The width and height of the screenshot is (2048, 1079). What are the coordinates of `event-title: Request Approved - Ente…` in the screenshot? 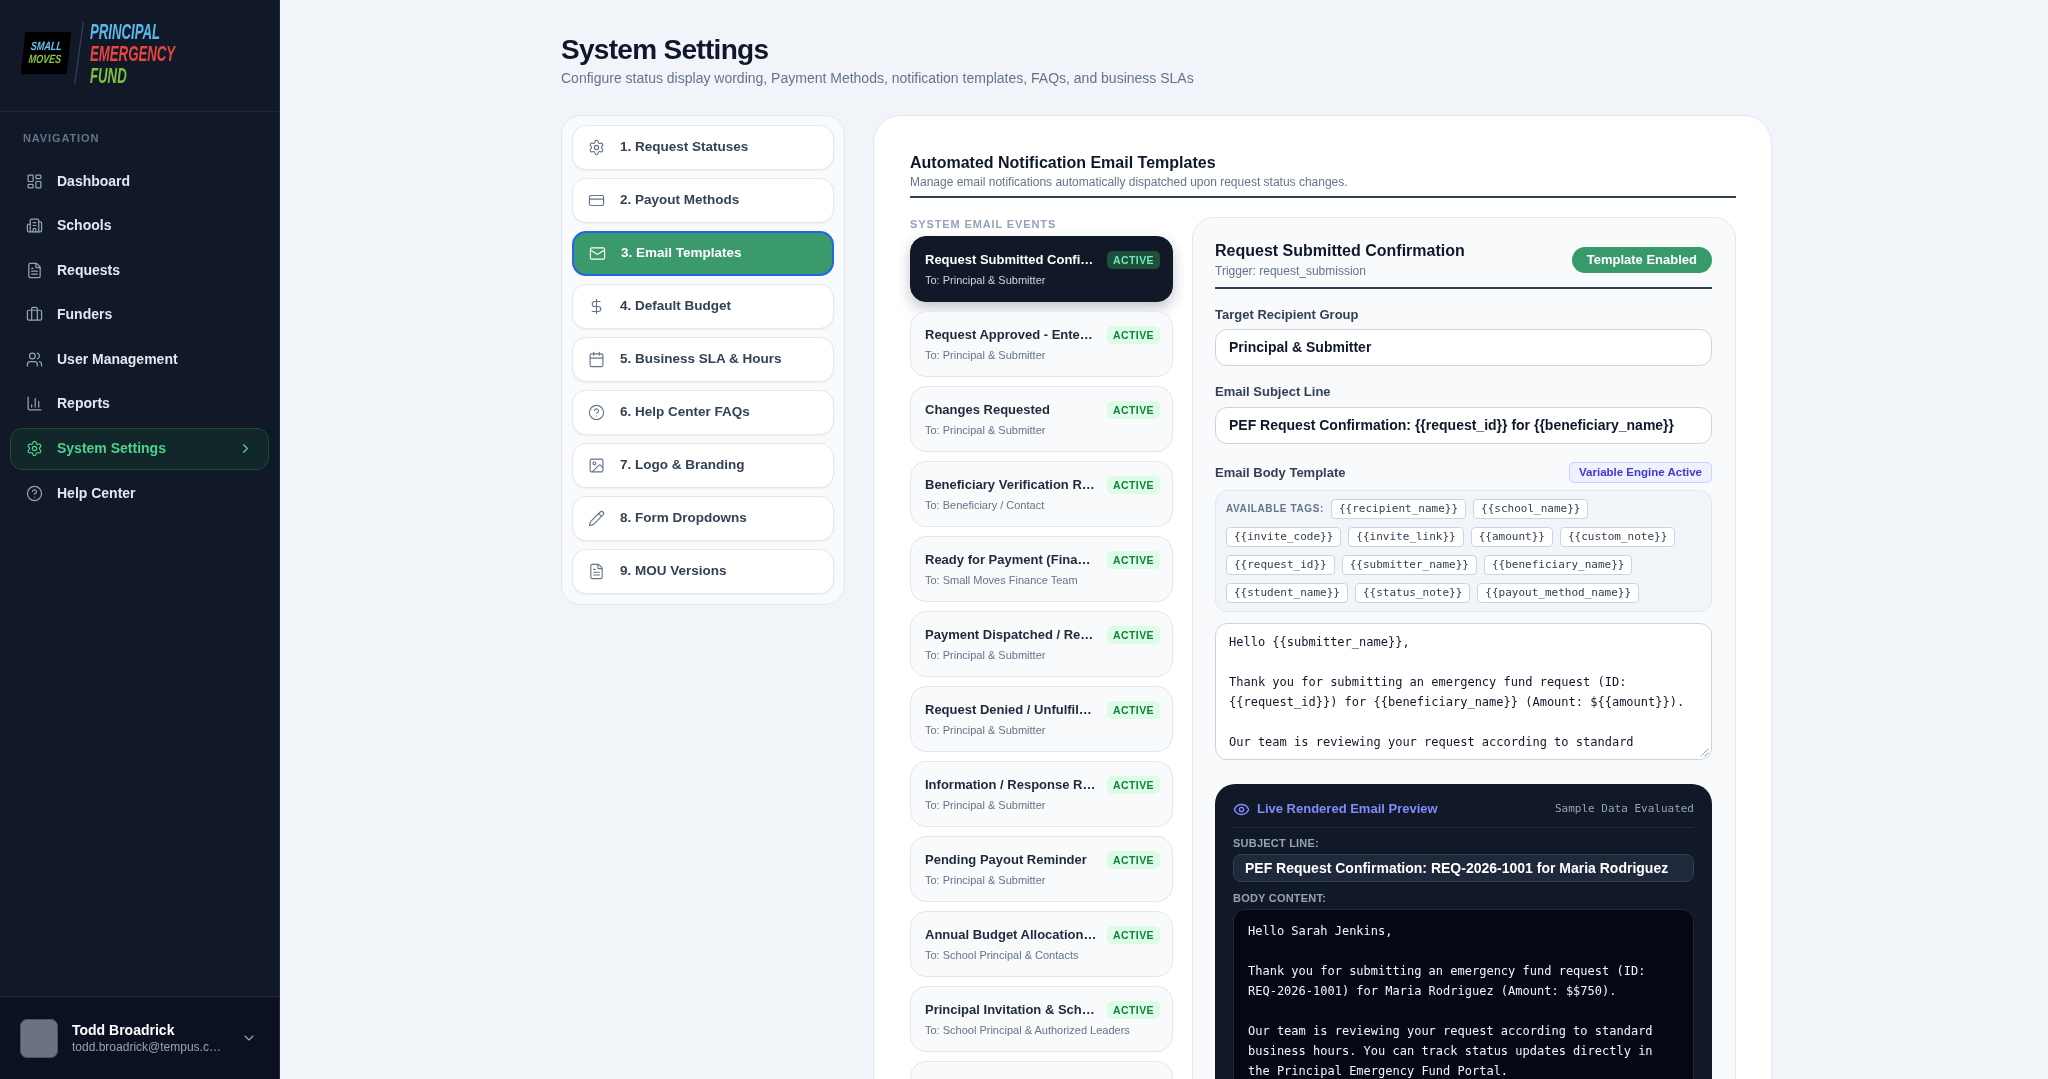 It's located at (1009, 335).